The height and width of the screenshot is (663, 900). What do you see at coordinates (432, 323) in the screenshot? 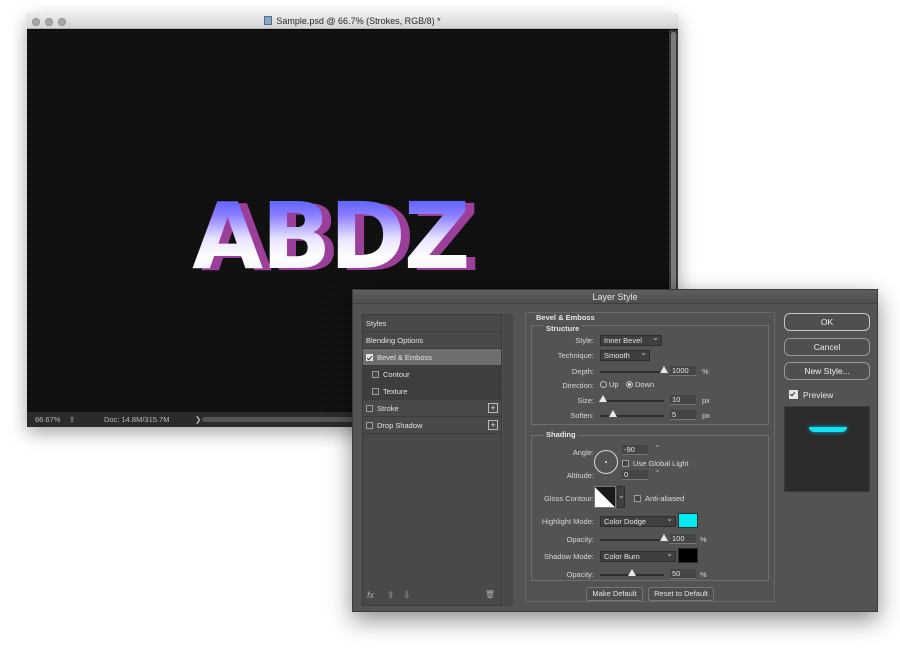
I see `style-item-styles: Styles` at bounding box center [432, 323].